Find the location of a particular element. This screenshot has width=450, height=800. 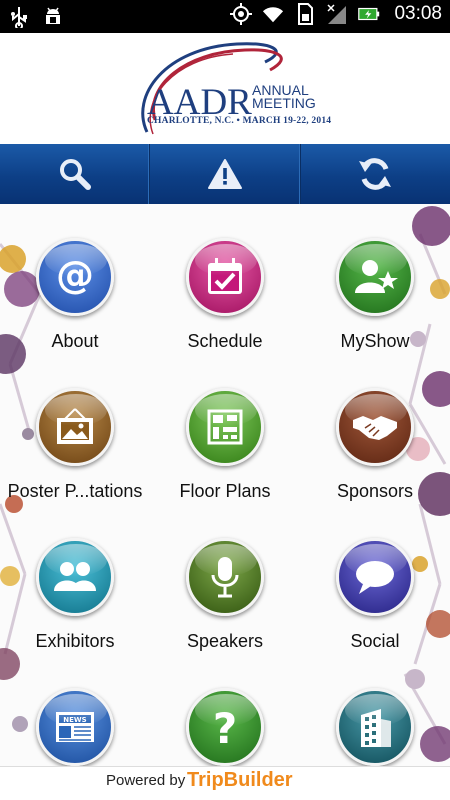

menu-item-news: NEWS is located at coordinates (75, 710).